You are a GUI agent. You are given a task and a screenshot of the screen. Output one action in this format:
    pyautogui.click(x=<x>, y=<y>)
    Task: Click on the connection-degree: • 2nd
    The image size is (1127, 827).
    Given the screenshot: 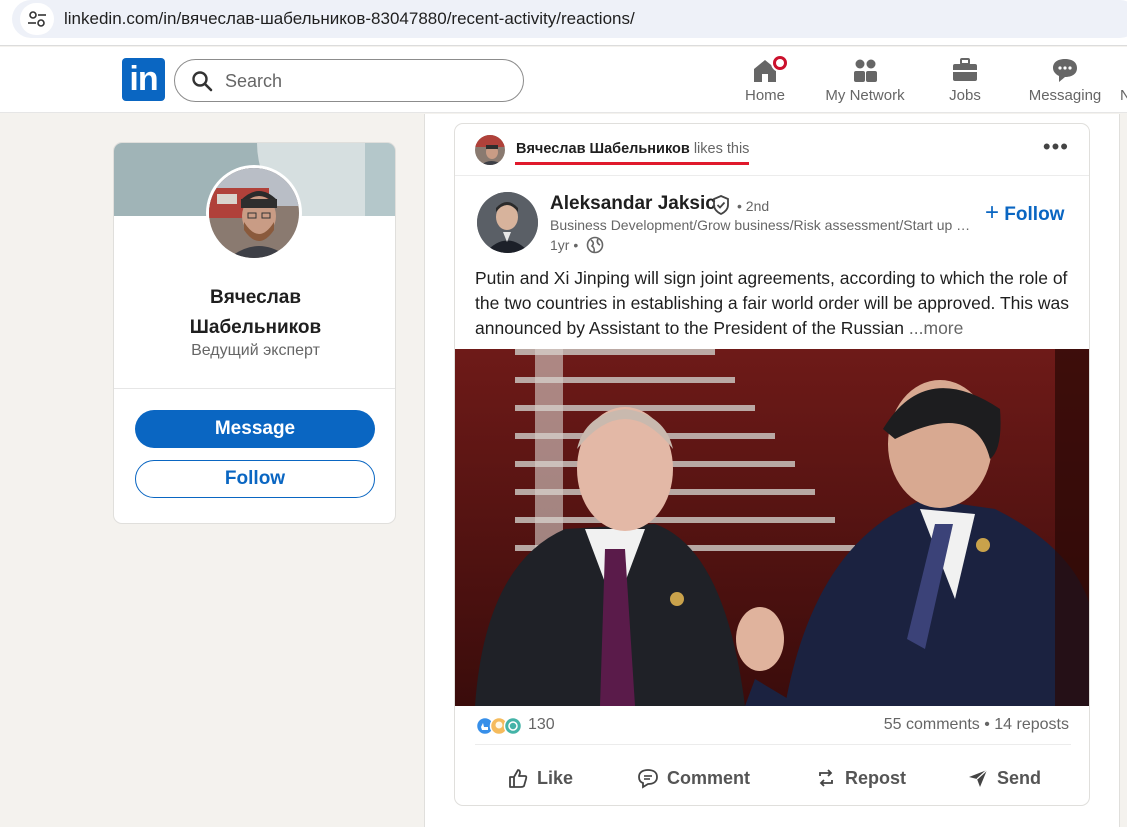 What is the action you would take?
    pyautogui.click(x=753, y=206)
    